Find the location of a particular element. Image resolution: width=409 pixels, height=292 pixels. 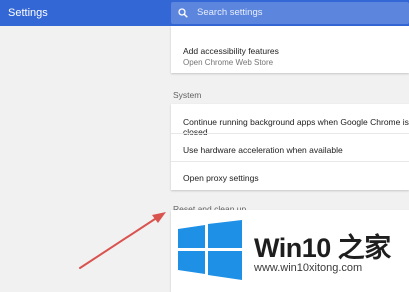

watermark-url: www.win10xitong.com is located at coordinates (308, 268).